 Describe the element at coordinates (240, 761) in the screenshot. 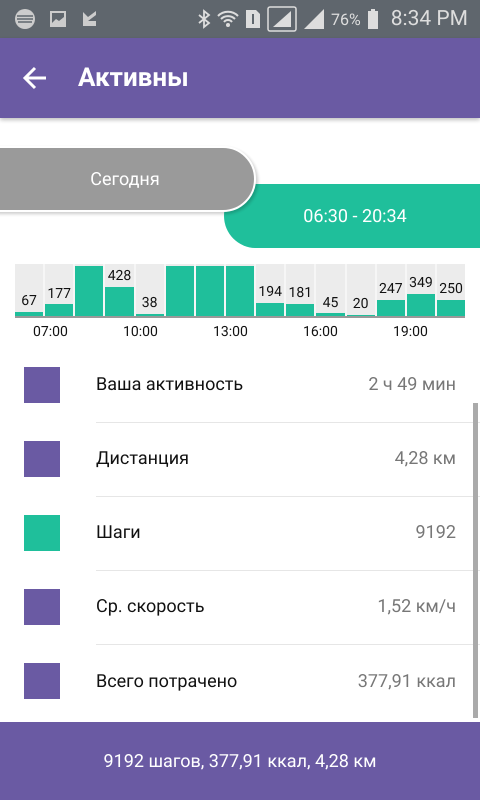

I see `summary-text: 9192 шагов, 377,91 ккал, 4,28 км` at that location.